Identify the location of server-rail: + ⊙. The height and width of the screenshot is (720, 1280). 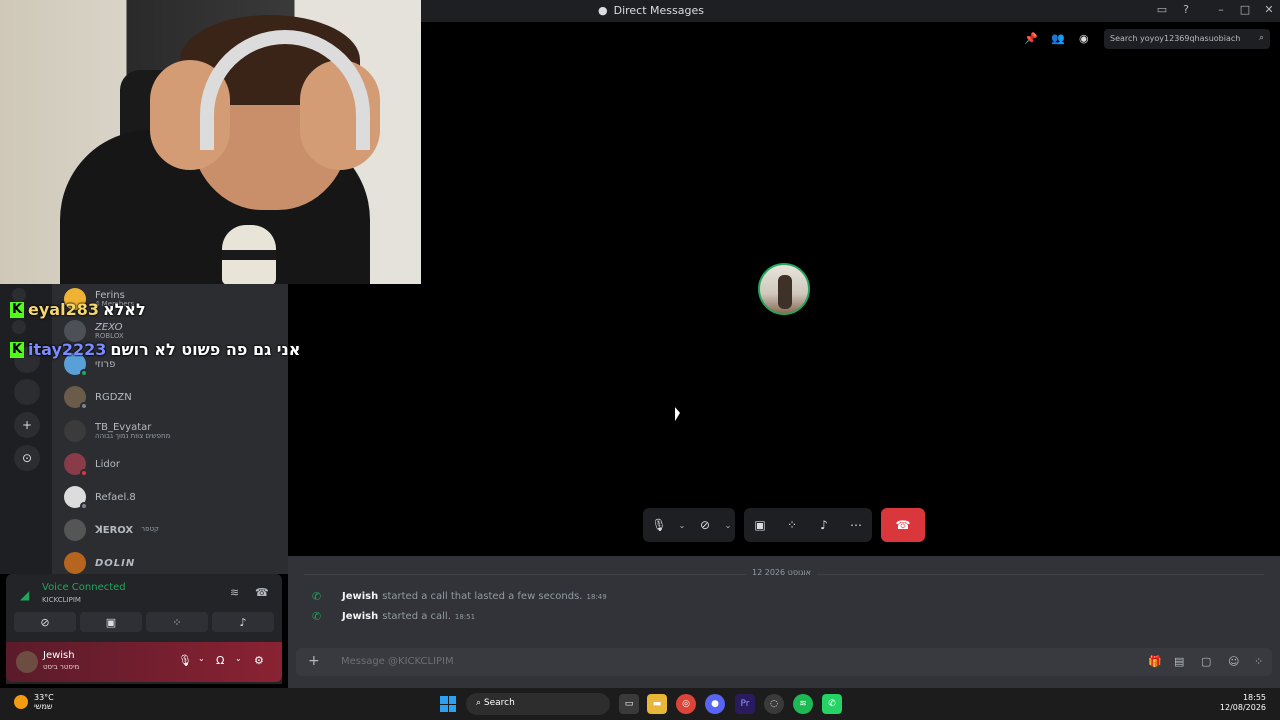
(26, 429).